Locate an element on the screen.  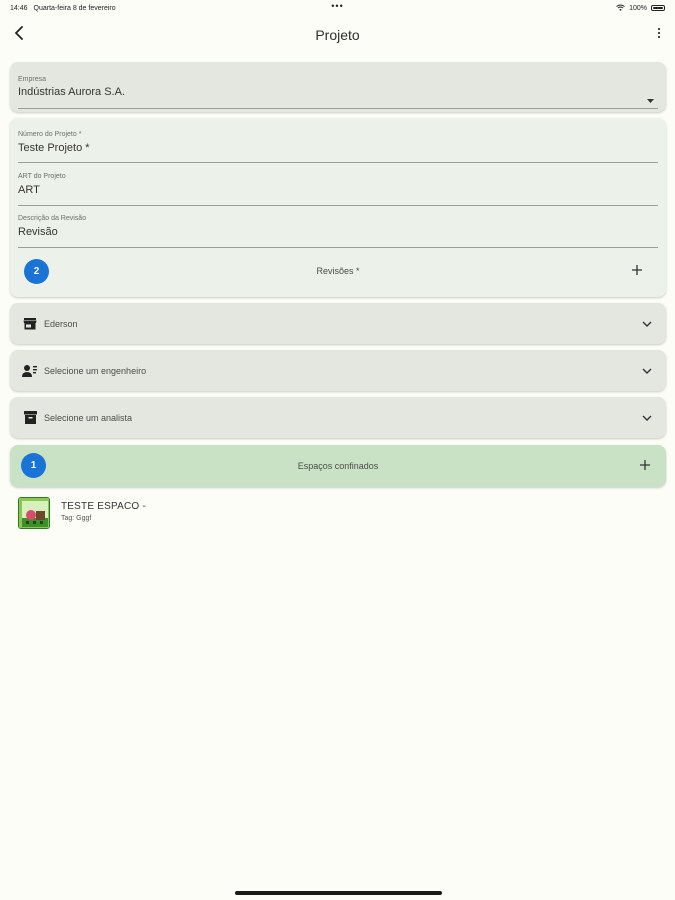
battery-icon is located at coordinates (658, 8).